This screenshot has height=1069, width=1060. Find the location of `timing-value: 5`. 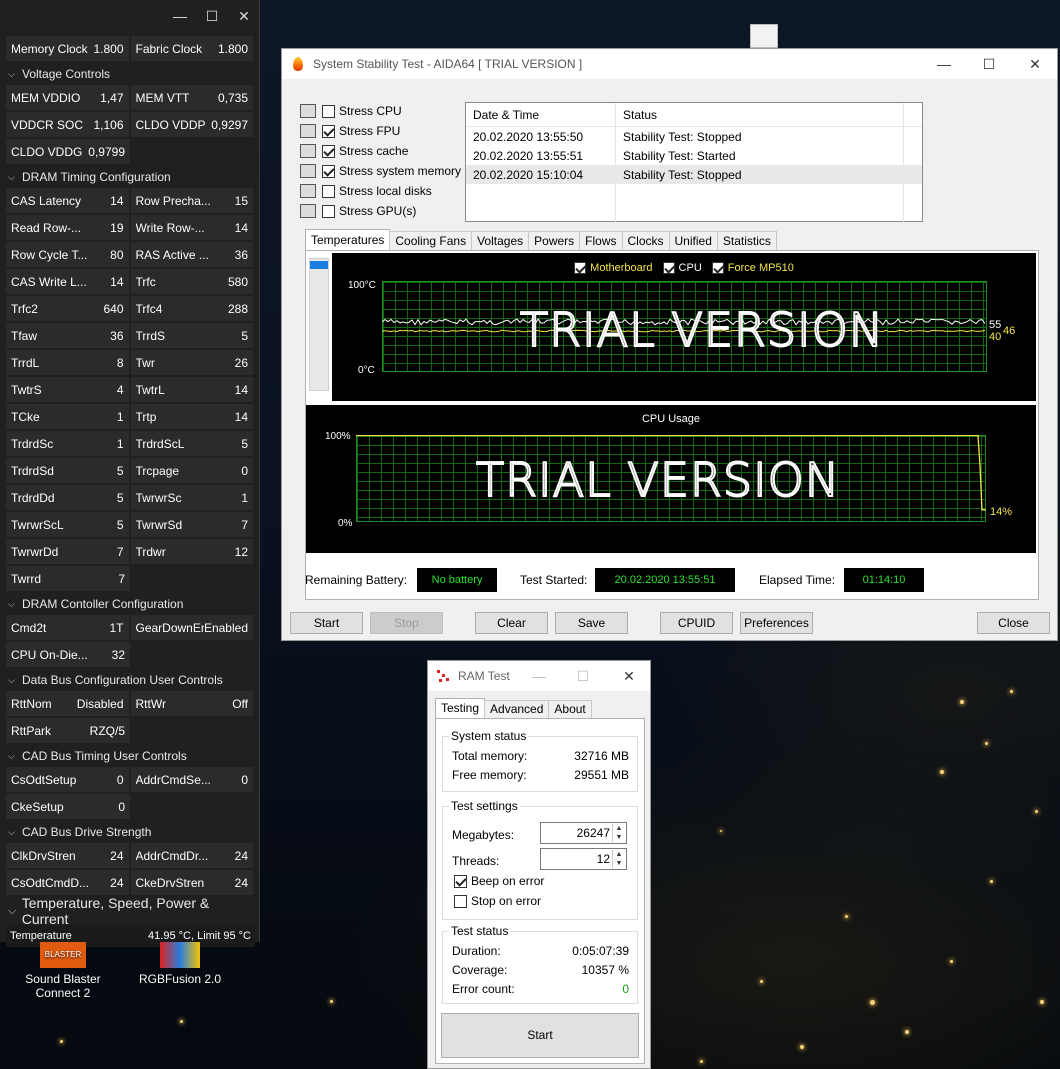

timing-value: 5 is located at coordinates (120, 470).